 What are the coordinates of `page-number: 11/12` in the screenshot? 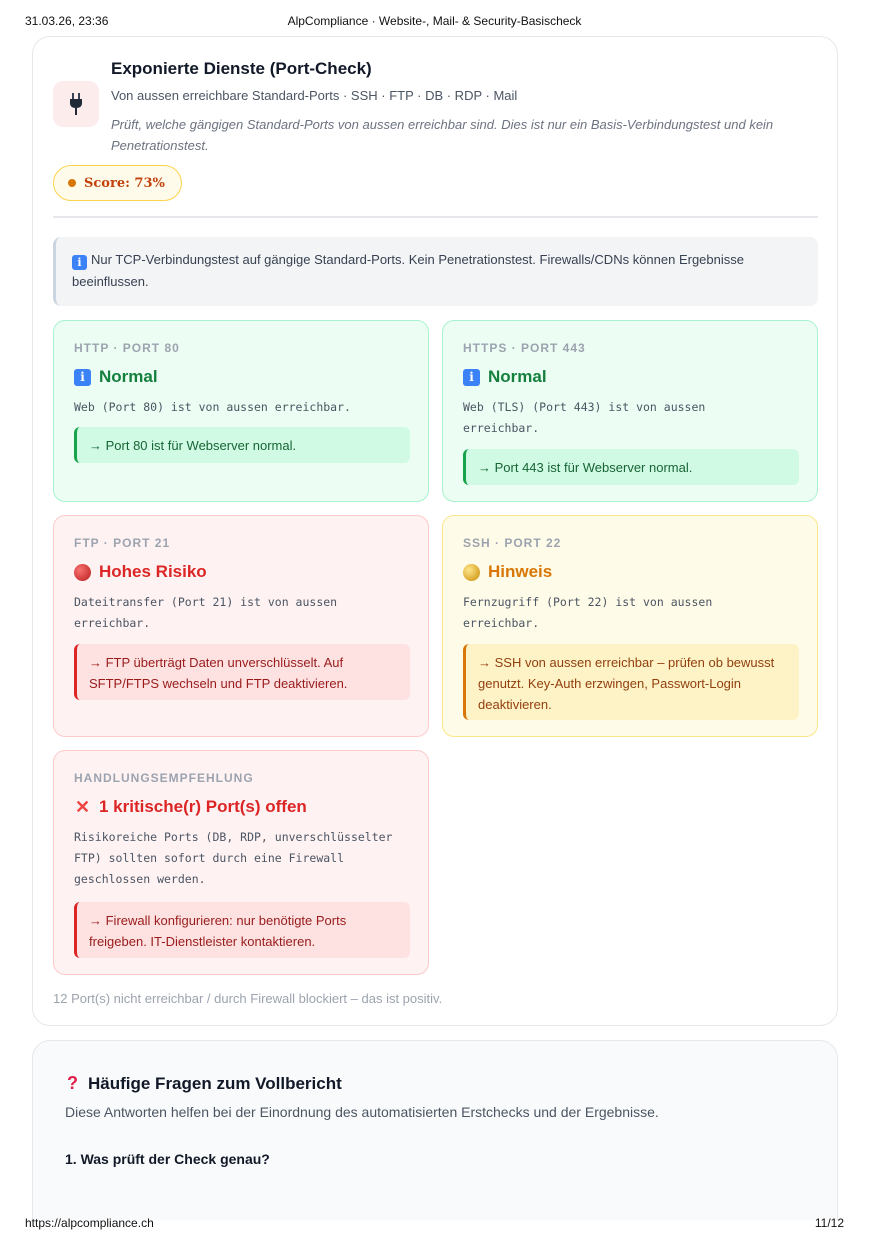 It's located at (829, 1223).